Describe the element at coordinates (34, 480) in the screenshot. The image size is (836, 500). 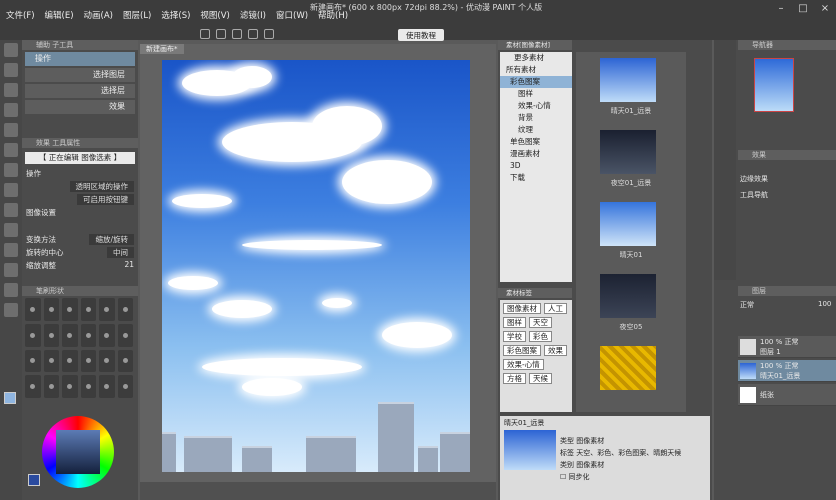
I see `sub-color-swatch` at that location.